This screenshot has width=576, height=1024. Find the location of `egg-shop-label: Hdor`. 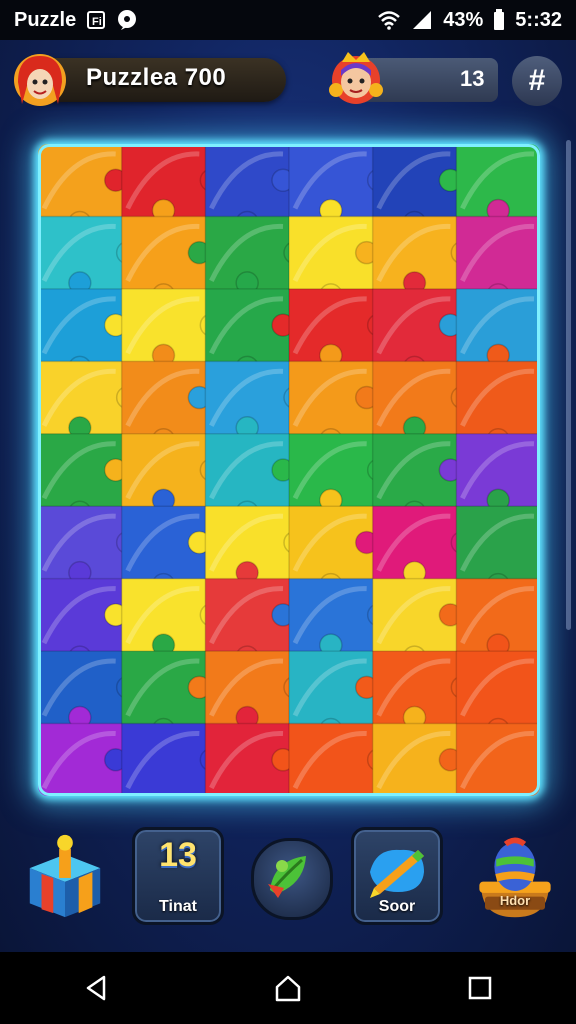

egg-shop-label: Hdor is located at coordinates (515, 900).